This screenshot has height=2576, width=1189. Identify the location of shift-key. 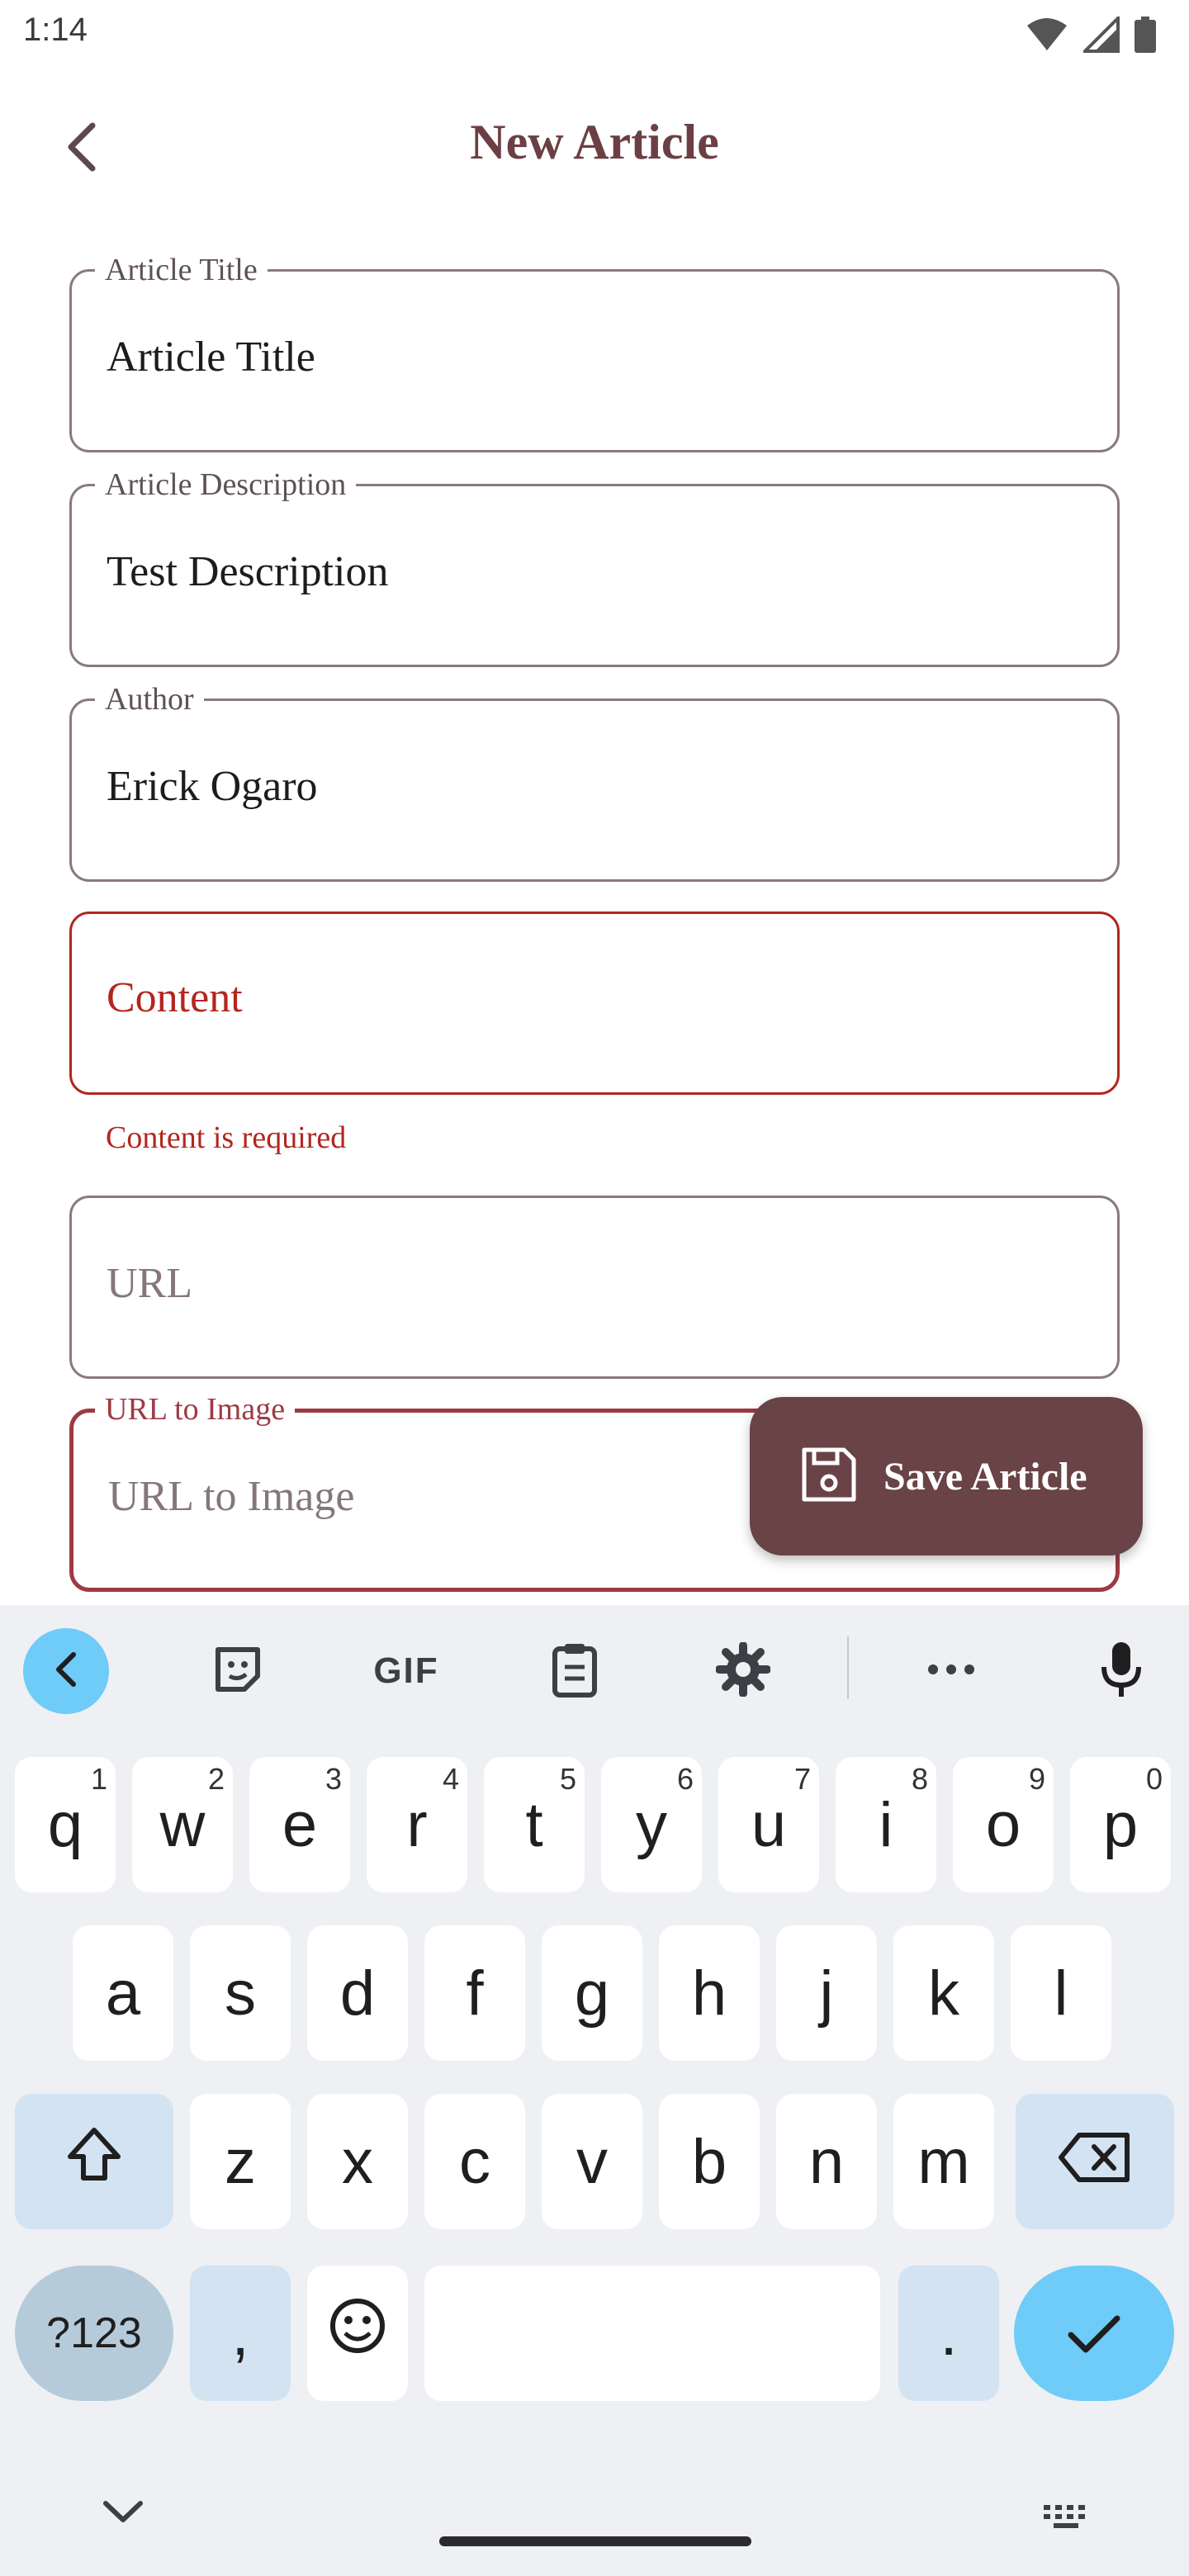
(94, 2161).